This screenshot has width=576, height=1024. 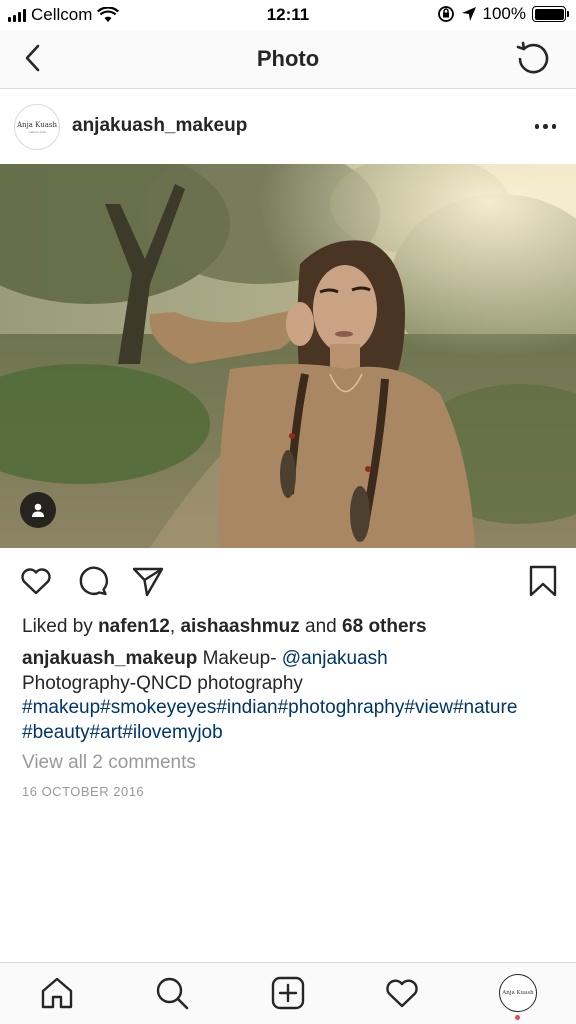 I want to click on battery-percent: 100%, so click(x=504, y=13).